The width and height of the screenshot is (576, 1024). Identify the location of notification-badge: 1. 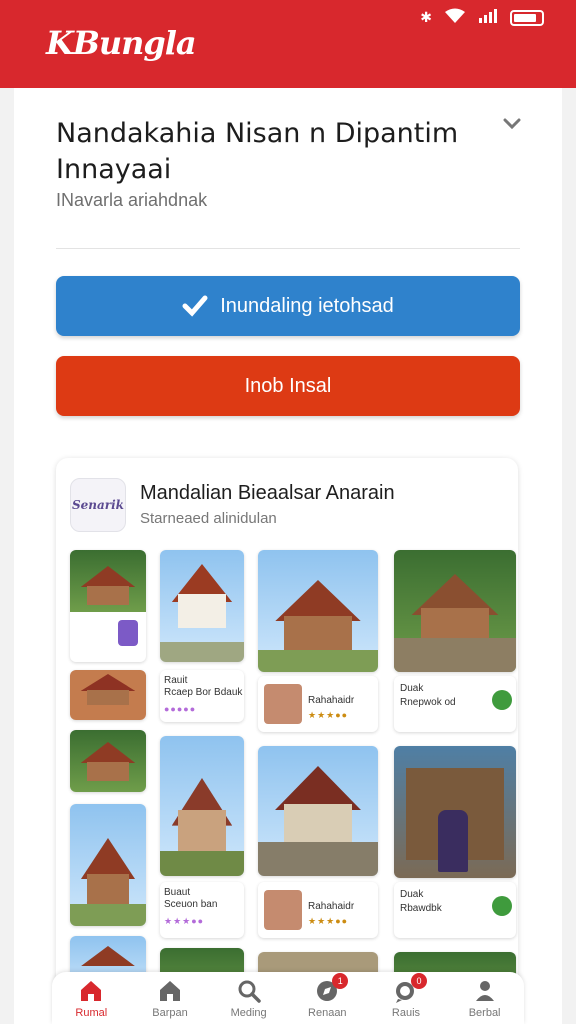
(340, 981).